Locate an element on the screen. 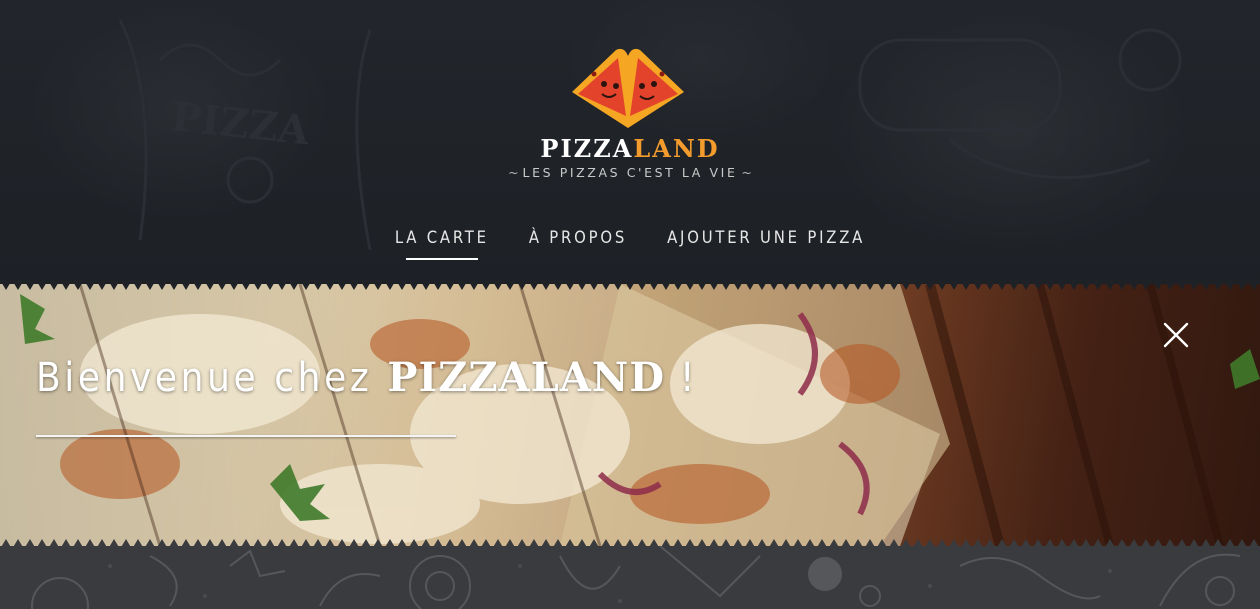 The height and width of the screenshot is (609, 1260). doodle-pattern-section is located at coordinates (630, 577).